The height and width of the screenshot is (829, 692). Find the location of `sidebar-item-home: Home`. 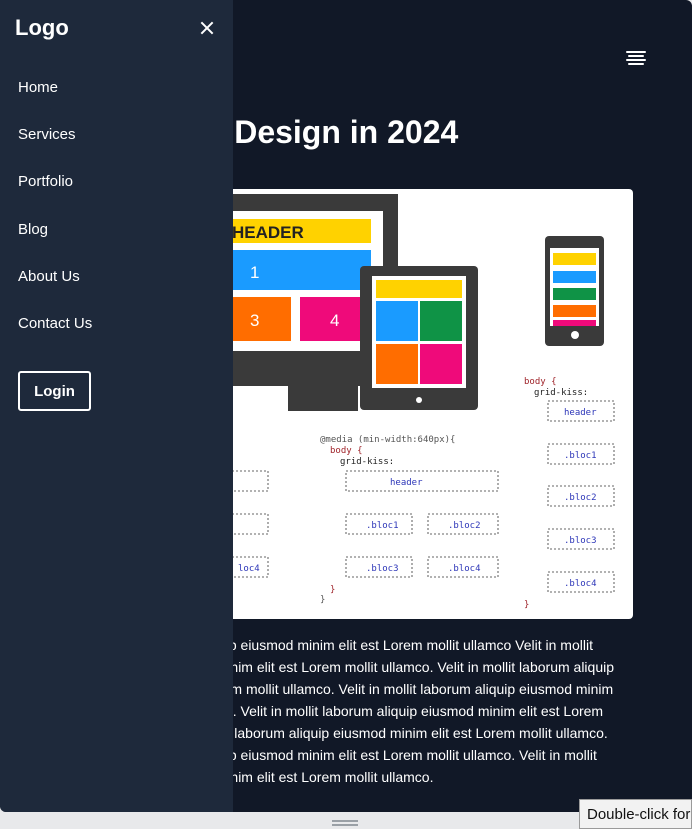

sidebar-item-home: Home is located at coordinates (55, 101).